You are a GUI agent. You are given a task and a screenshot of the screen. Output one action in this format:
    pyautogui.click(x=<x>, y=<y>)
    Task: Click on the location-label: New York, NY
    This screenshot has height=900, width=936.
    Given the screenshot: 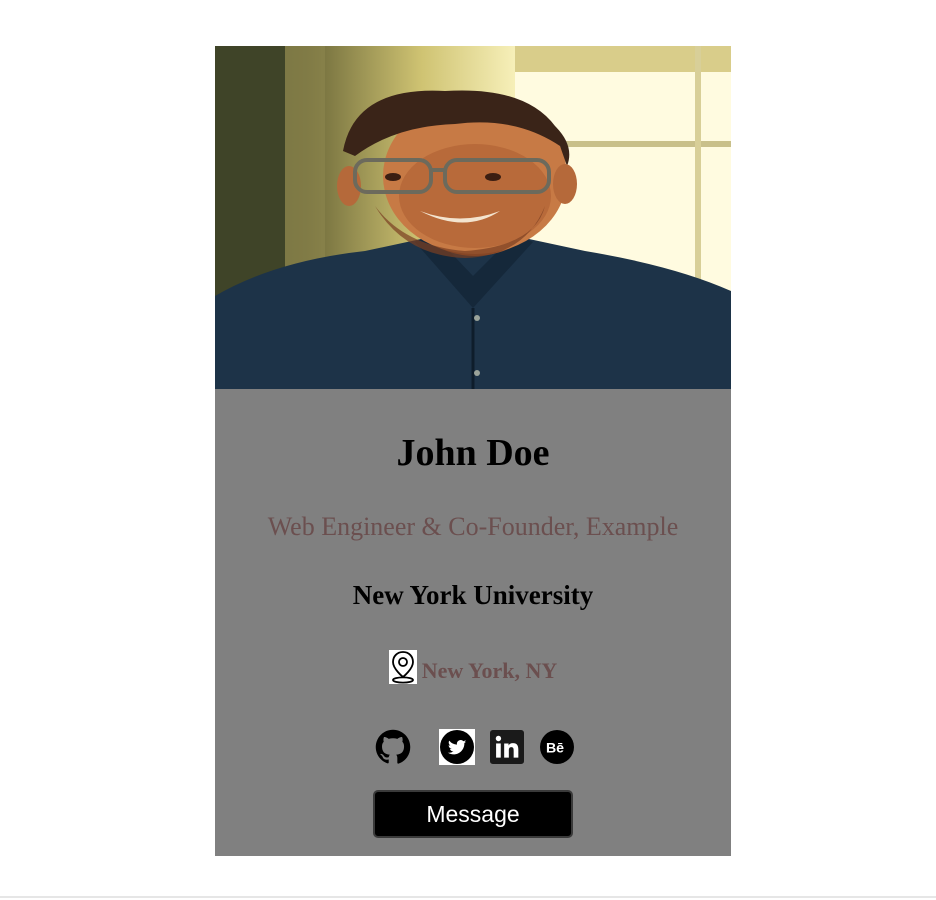 What is the action you would take?
    pyautogui.click(x=489, y=670)
    